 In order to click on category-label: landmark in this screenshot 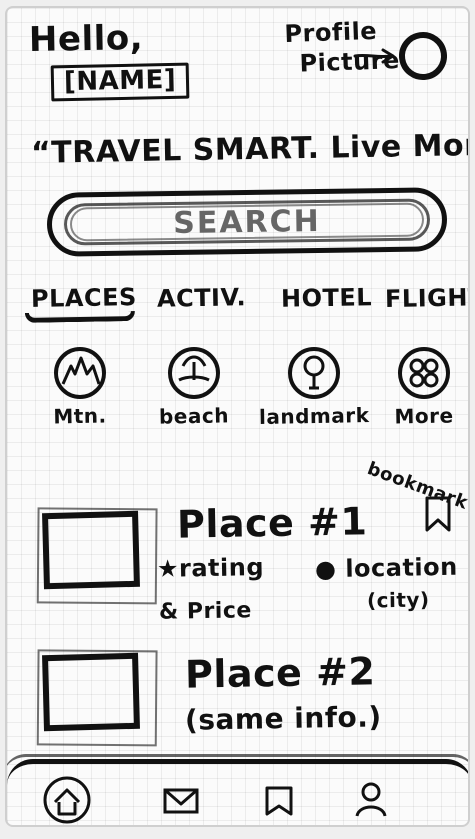, I will do `click(314, 416)`.